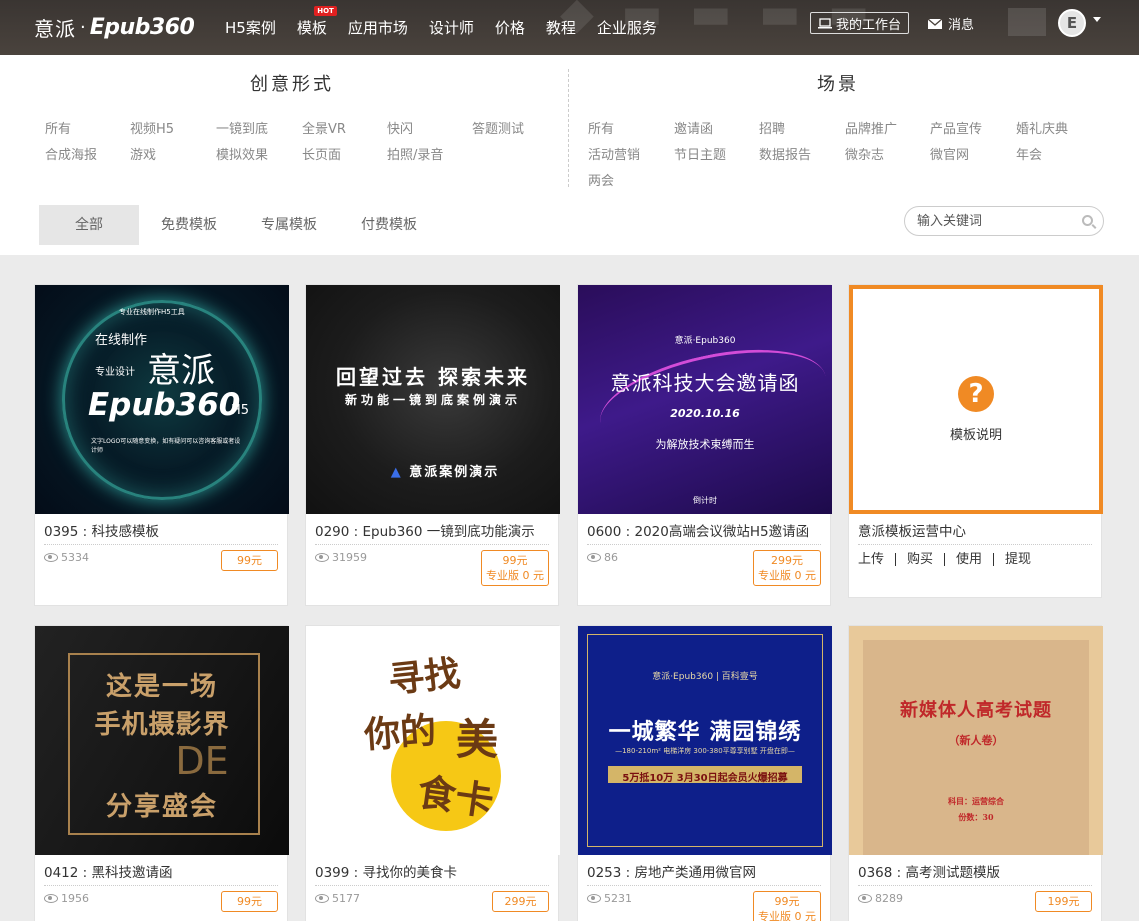 The width and height of the screenshot is (1139, 921). Describe the element at coordinates (1029, 153) in the screenshot. I see `scene-option: 年会` at that location.